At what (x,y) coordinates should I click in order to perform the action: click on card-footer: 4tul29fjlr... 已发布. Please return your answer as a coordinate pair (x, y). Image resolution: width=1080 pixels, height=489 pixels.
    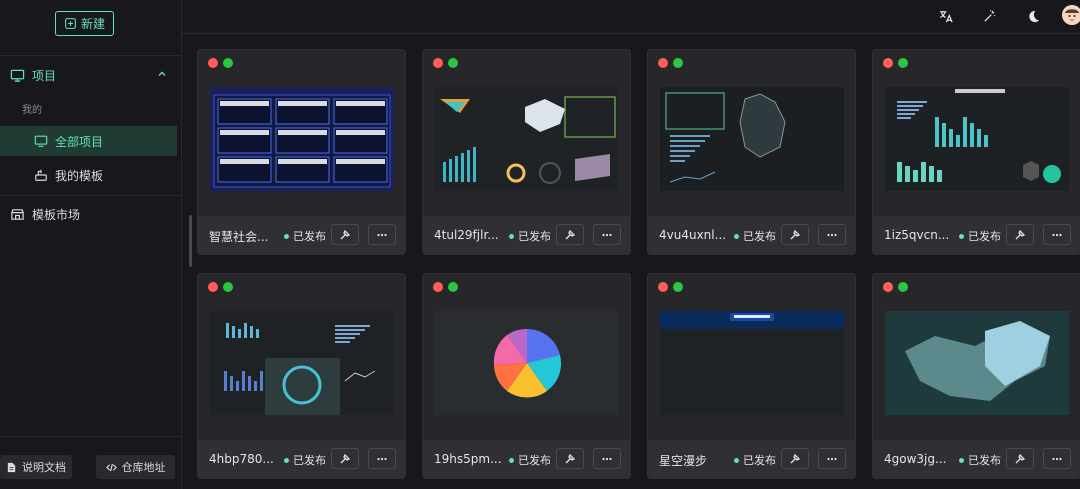
    Looking at the image, I should click on (526, 235).